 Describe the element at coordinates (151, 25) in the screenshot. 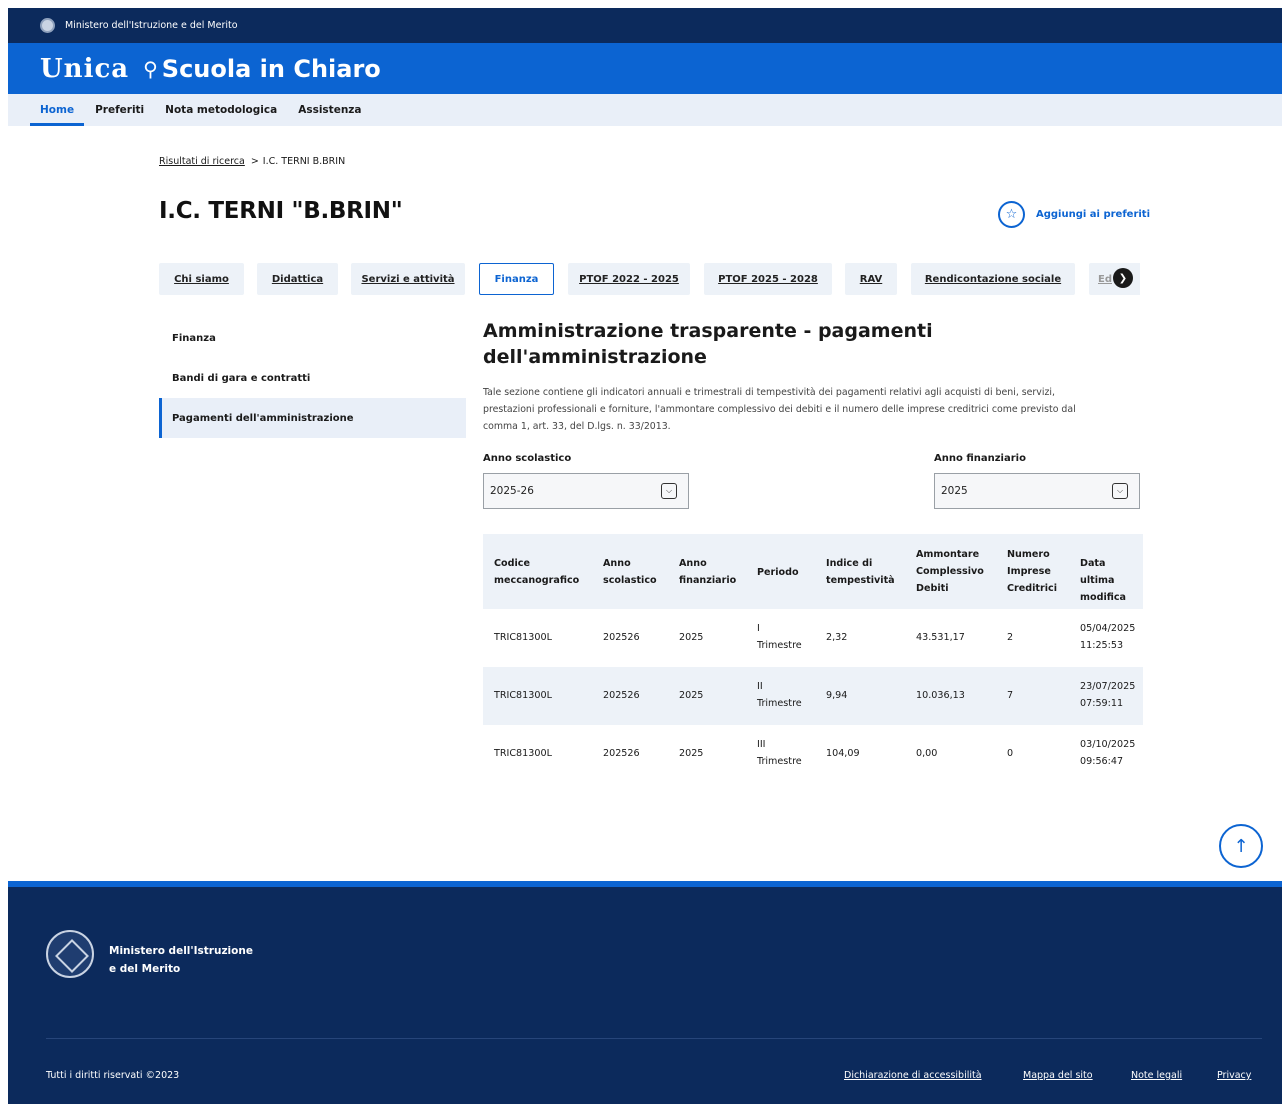

I see `ministry-name: Ministero dell'Istruzione e del Merito` at that location.